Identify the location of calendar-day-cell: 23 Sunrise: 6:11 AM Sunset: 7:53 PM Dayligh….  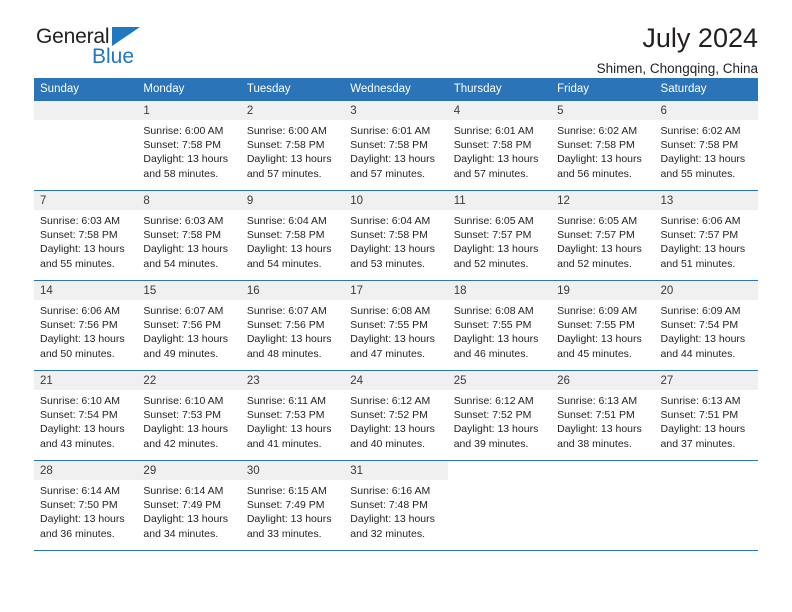
(292, 415).